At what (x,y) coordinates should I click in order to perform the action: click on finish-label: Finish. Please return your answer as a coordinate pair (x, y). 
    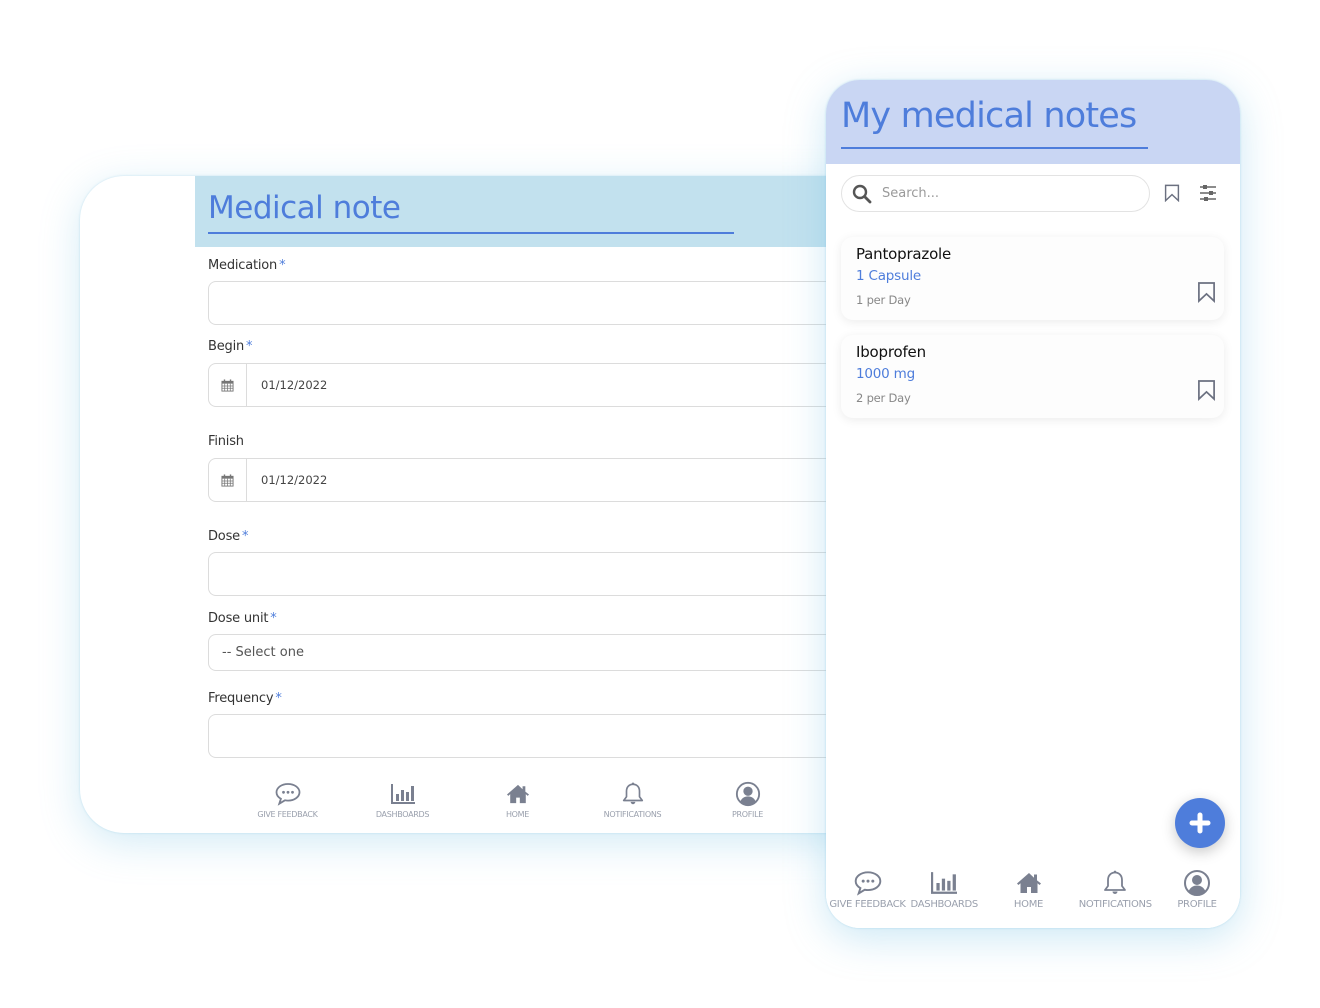
    Looking at the image, I should click on (226, 441).